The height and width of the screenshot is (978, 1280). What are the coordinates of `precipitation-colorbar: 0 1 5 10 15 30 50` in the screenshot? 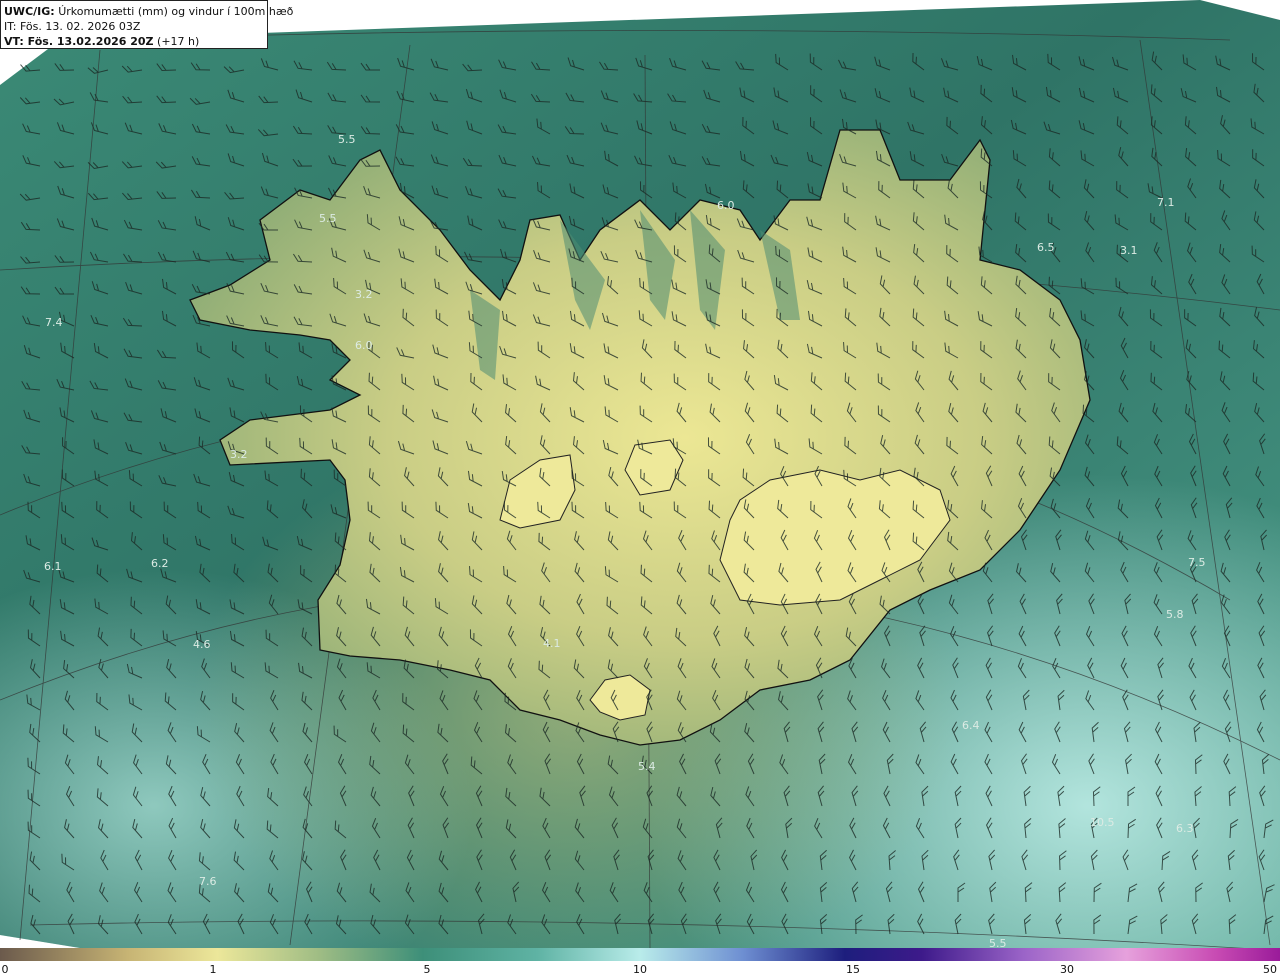 It's located at (640, 963).